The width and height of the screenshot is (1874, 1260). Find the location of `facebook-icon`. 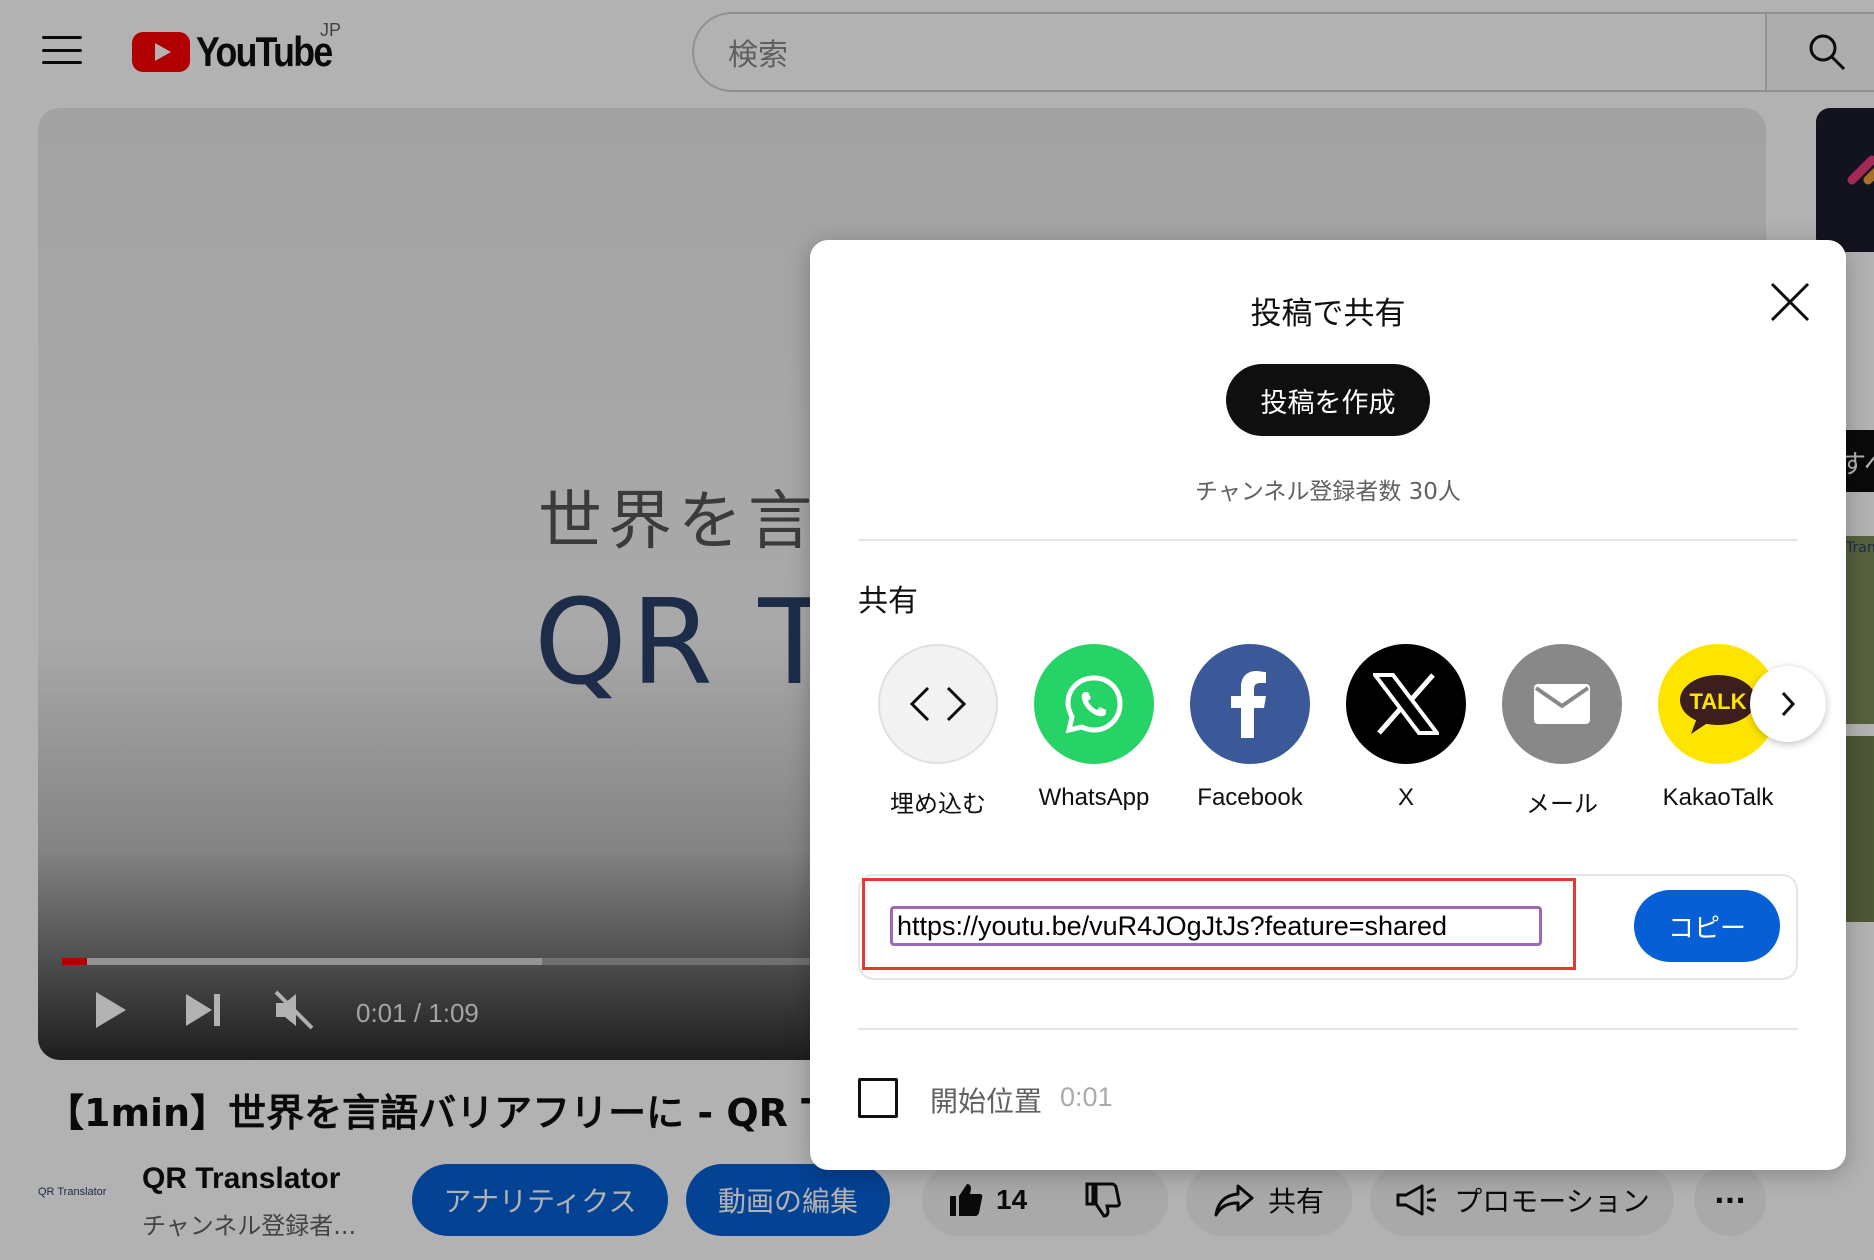

facebook-icon is located at coordinates (1248, 704).